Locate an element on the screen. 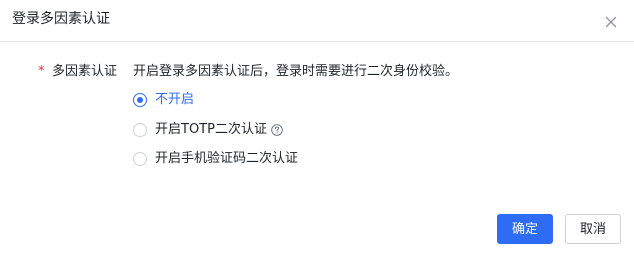 This screenshot has width=634, height=257. radio-option-totp: 开启TOTP二次认证 is located at coordinates (208, 130).